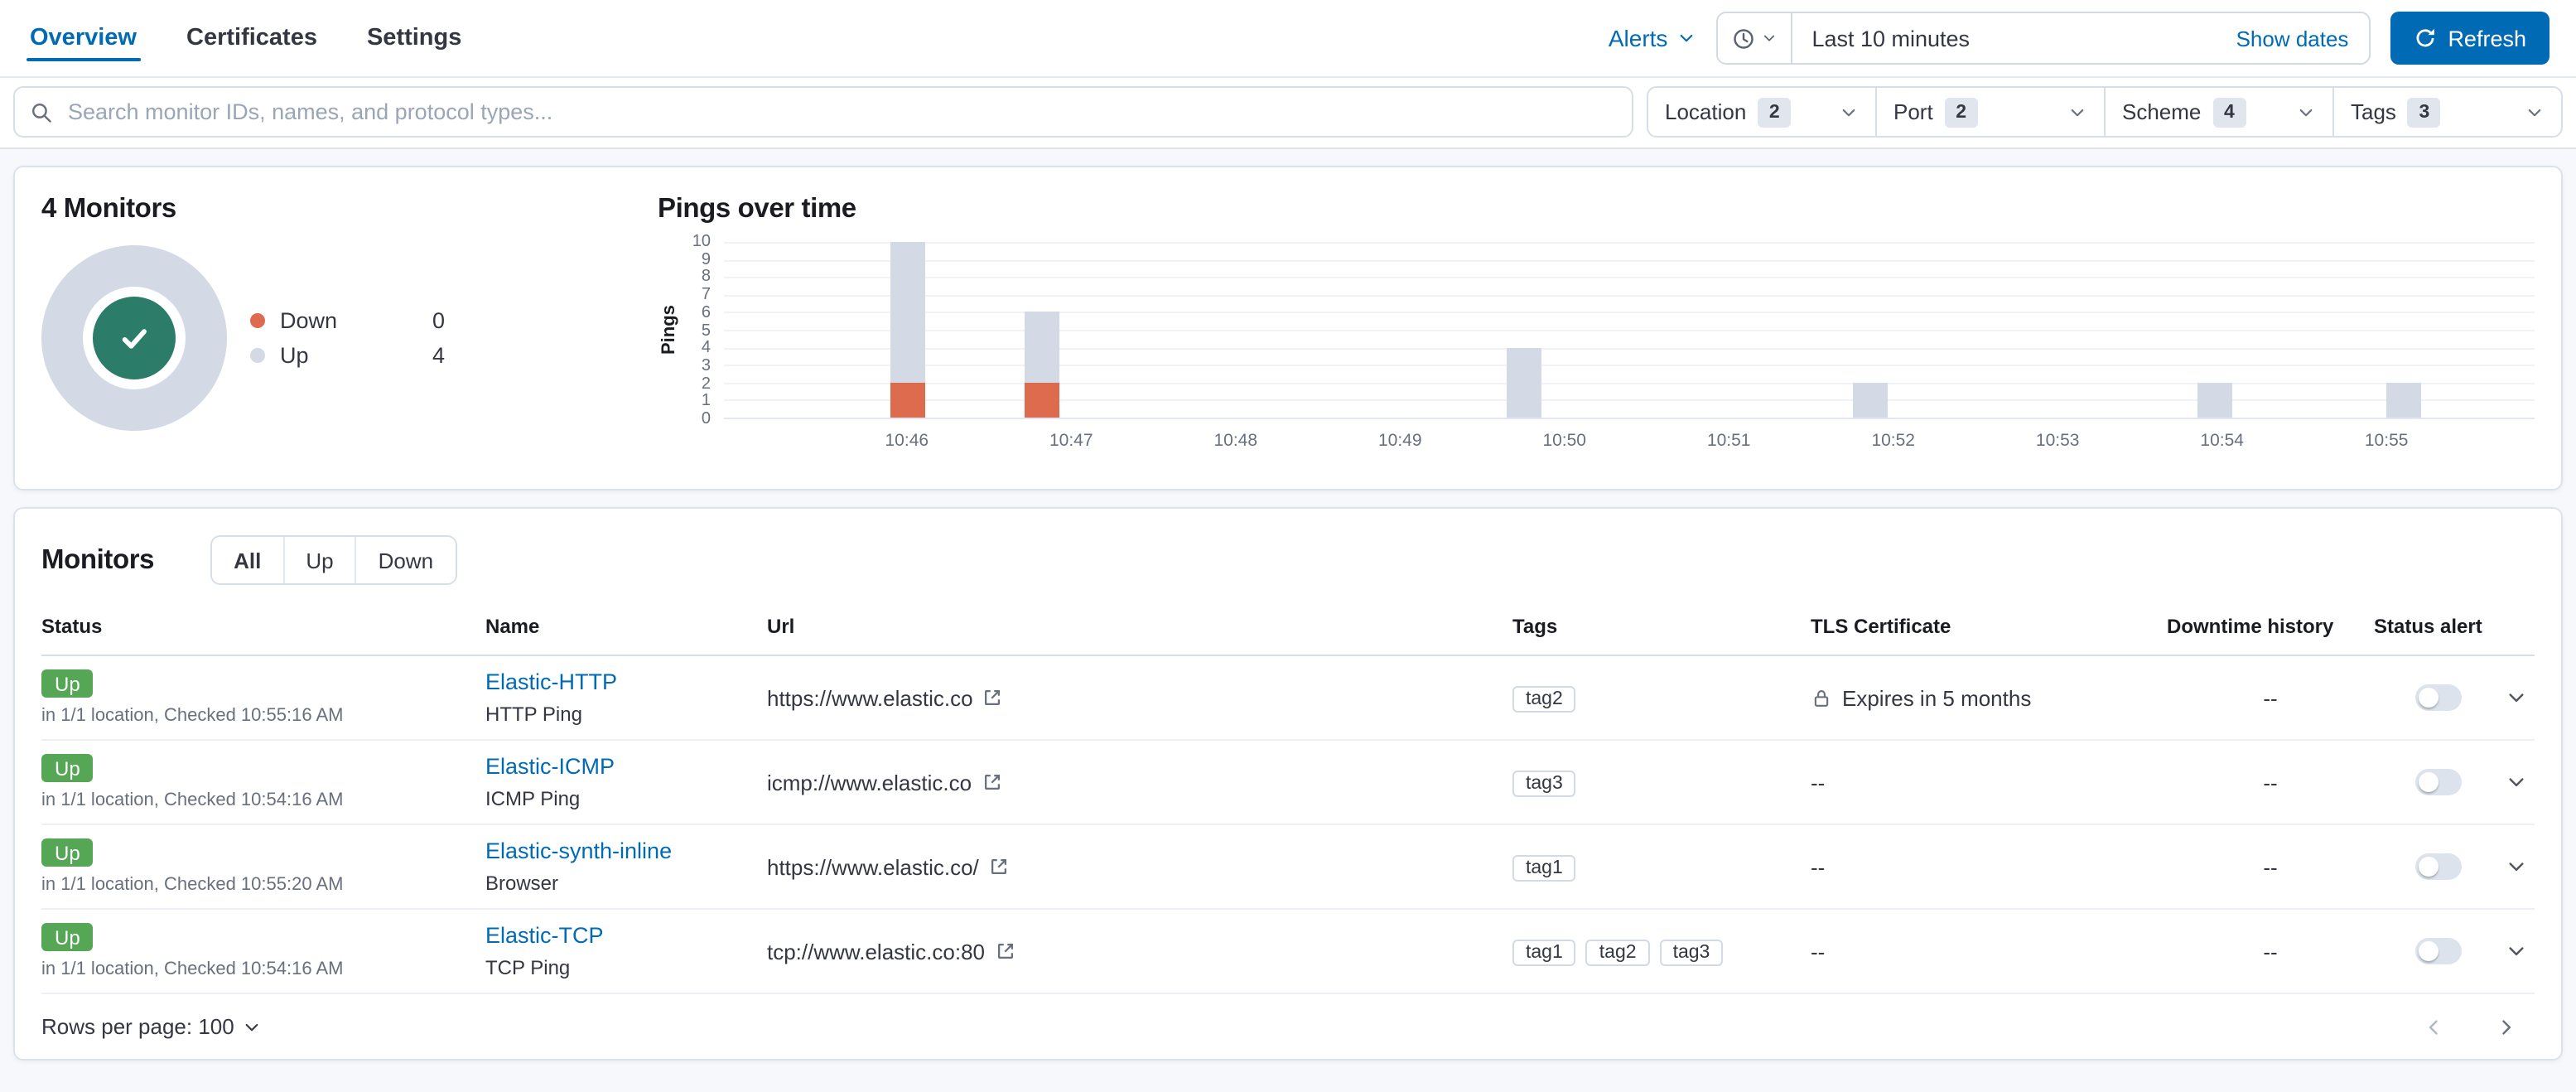  Describe the element at coordinates (823, 112) in the screenshot. I see `search-input` at that location.